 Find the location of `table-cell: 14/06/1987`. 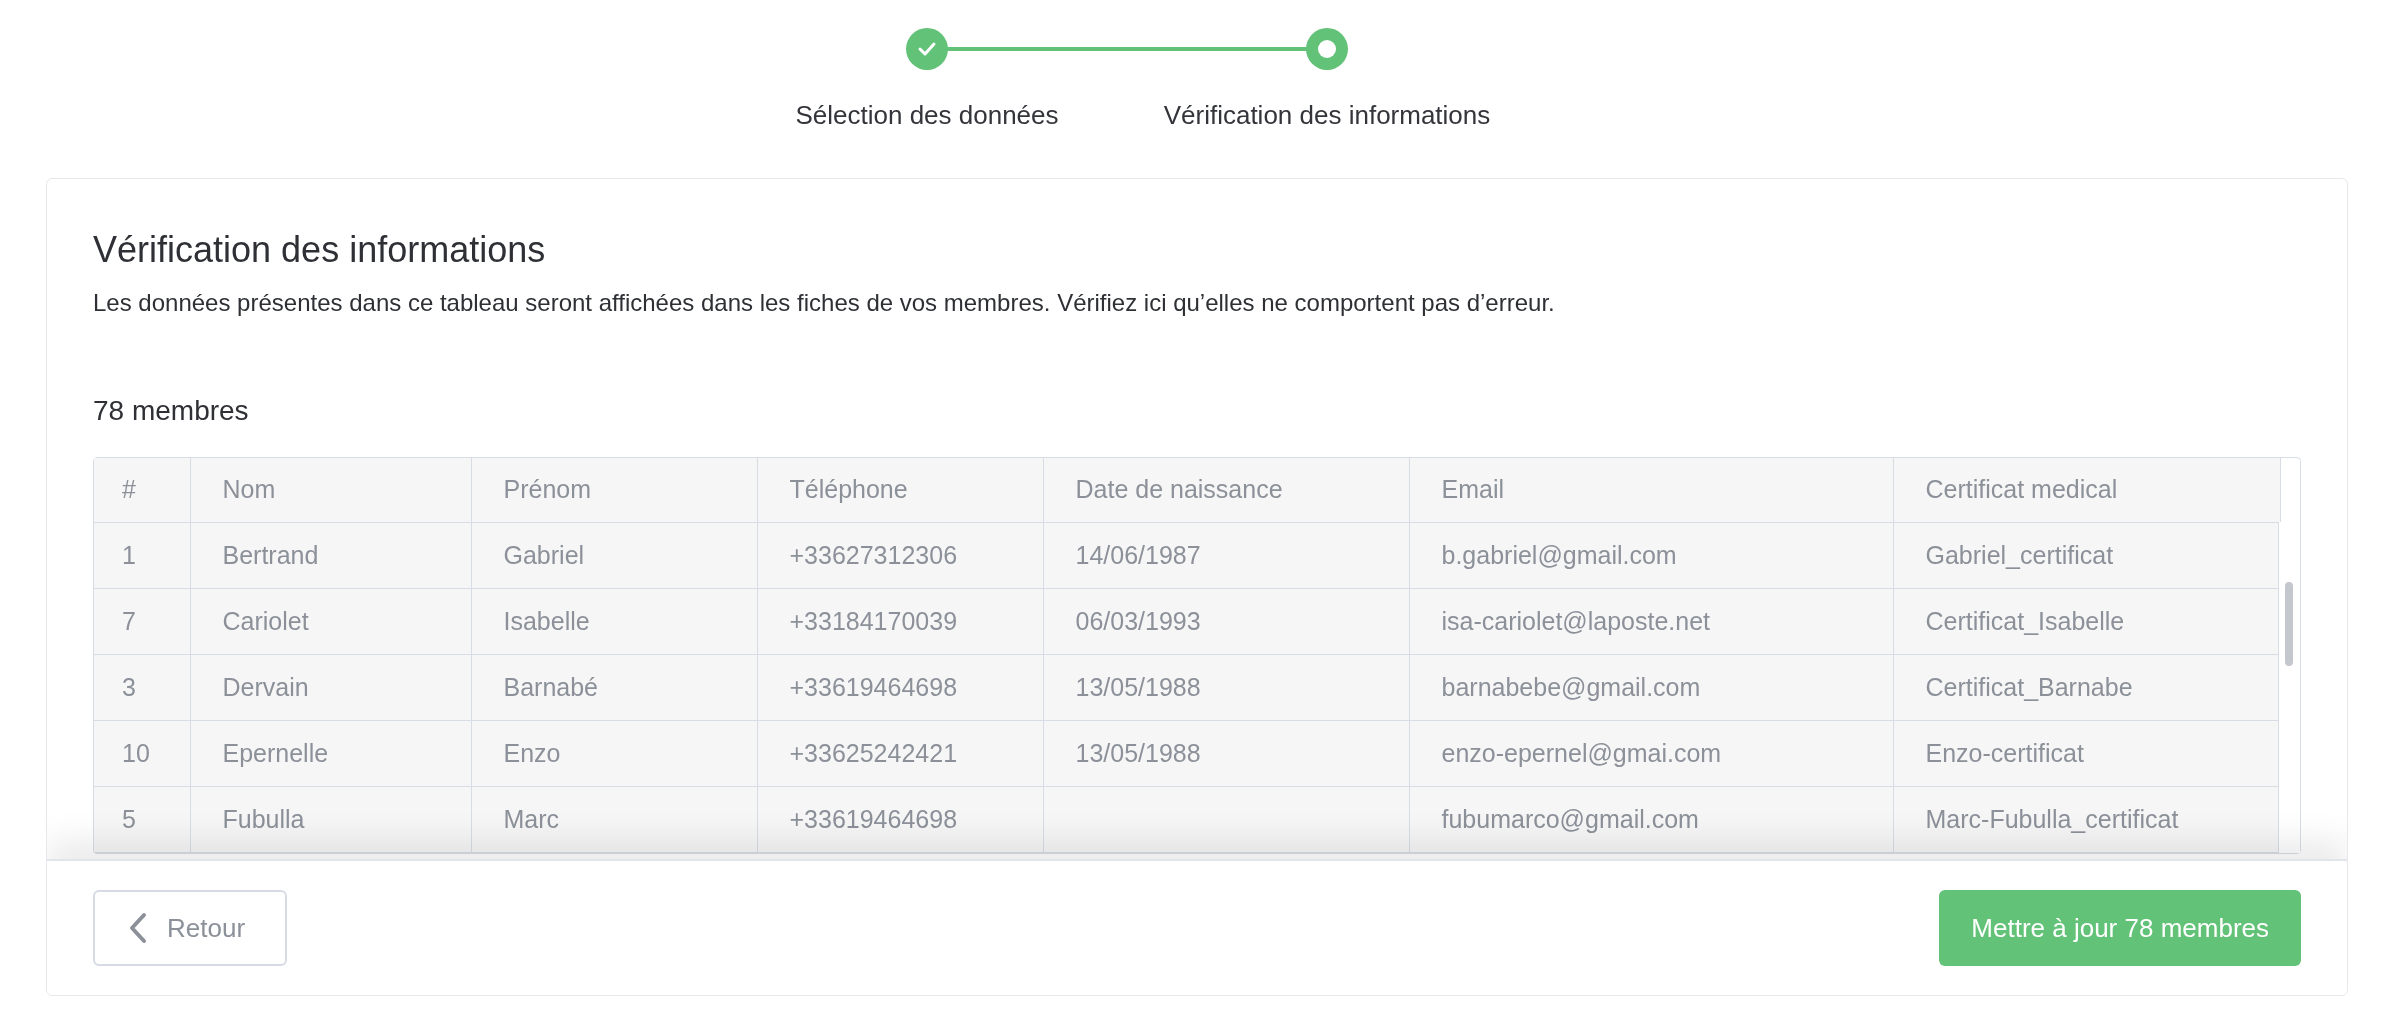

table-cell: 14/06/1987 is located at coordinates (1226, 555).